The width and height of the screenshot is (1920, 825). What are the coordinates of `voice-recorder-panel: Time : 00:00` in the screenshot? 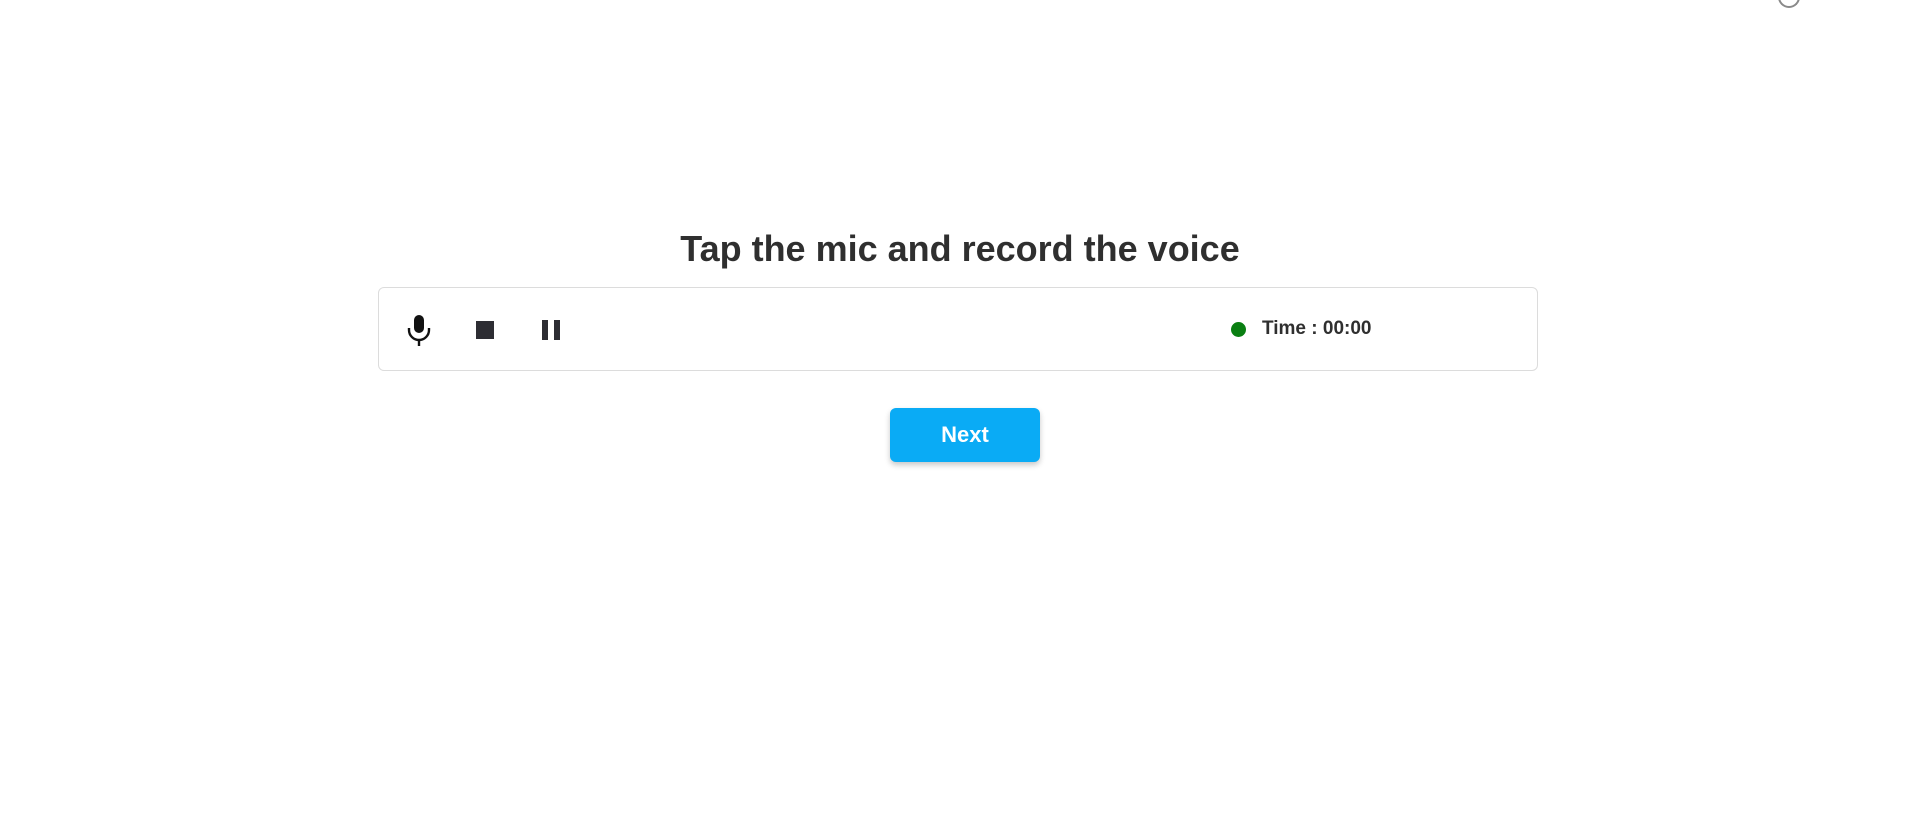 It's located at (958, 329).